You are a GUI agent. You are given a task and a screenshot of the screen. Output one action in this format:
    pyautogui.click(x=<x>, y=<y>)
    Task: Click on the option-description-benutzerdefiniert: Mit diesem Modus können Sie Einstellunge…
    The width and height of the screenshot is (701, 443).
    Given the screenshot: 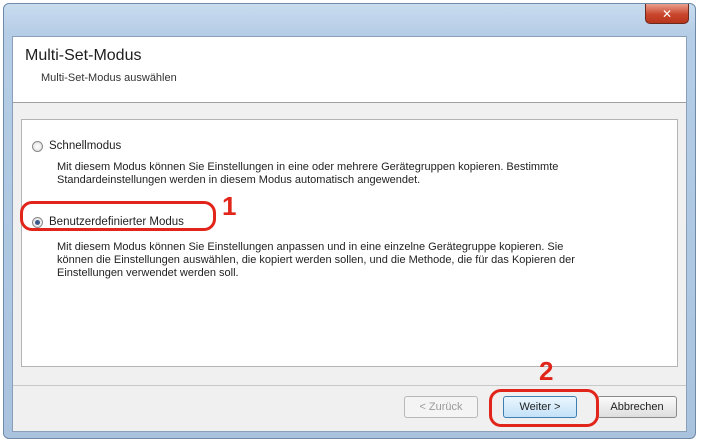 What is the action you would take?
    pyautogui.click(x=316, y=260)
    